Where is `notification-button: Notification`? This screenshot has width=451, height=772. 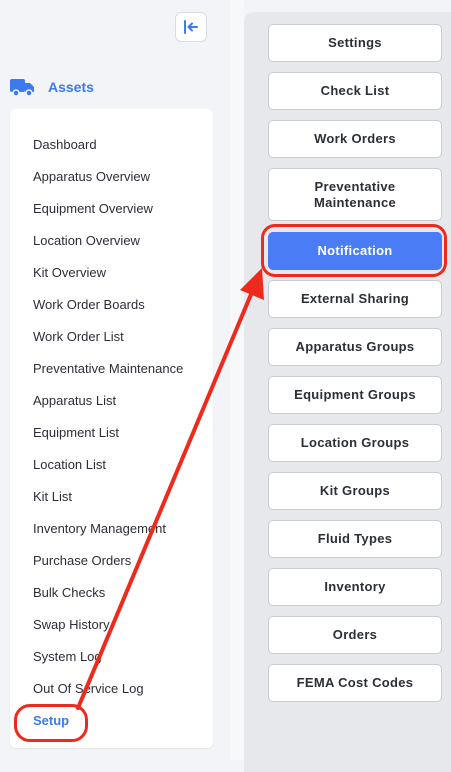 notification-button: Notification is located at coordinates (355, 251).